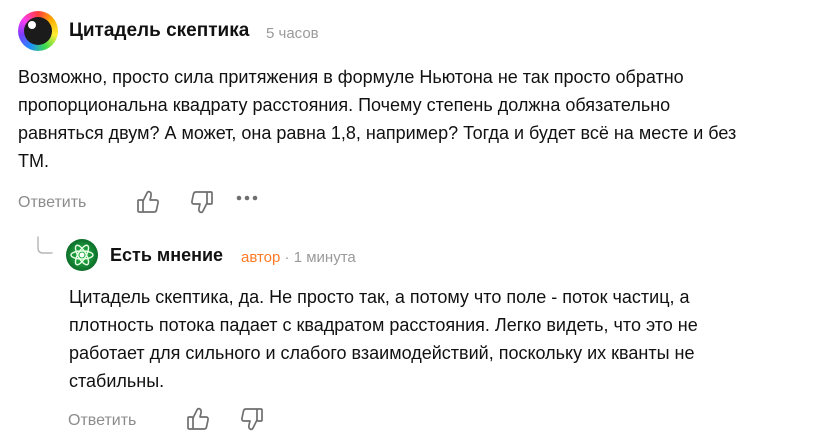  Describe the element at coordinates (159, 31) in the screenshot. I see `author-name: Цитадель скептика` at that location.